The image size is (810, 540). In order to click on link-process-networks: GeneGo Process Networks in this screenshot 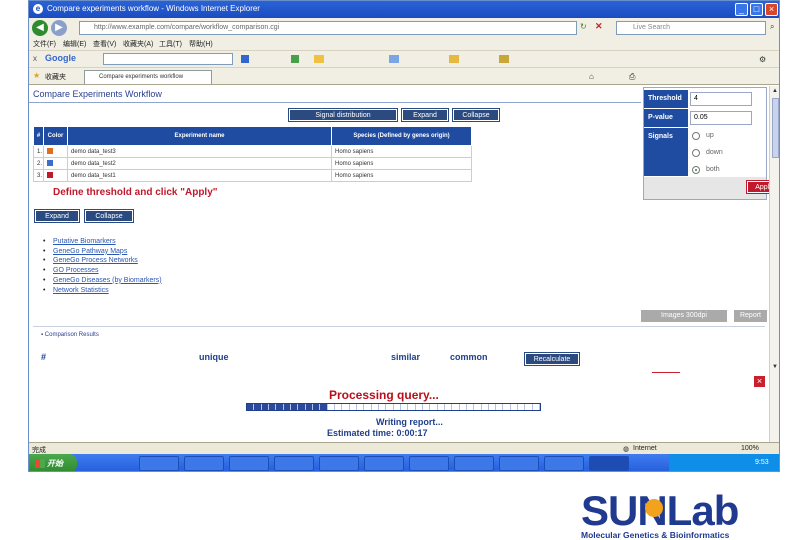, I will do `click(102, 261)`.